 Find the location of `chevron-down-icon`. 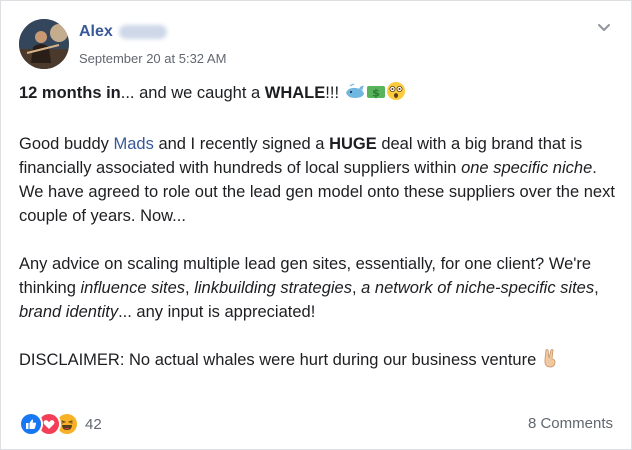

chevron-down-icon is located at coordinates (604, 28).